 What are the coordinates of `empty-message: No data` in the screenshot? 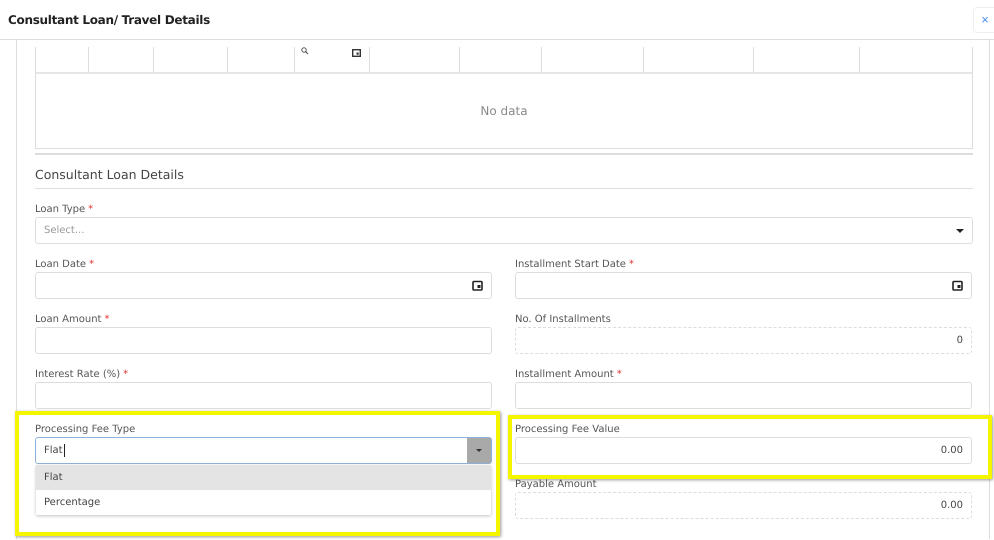 It's located at (504, 111).